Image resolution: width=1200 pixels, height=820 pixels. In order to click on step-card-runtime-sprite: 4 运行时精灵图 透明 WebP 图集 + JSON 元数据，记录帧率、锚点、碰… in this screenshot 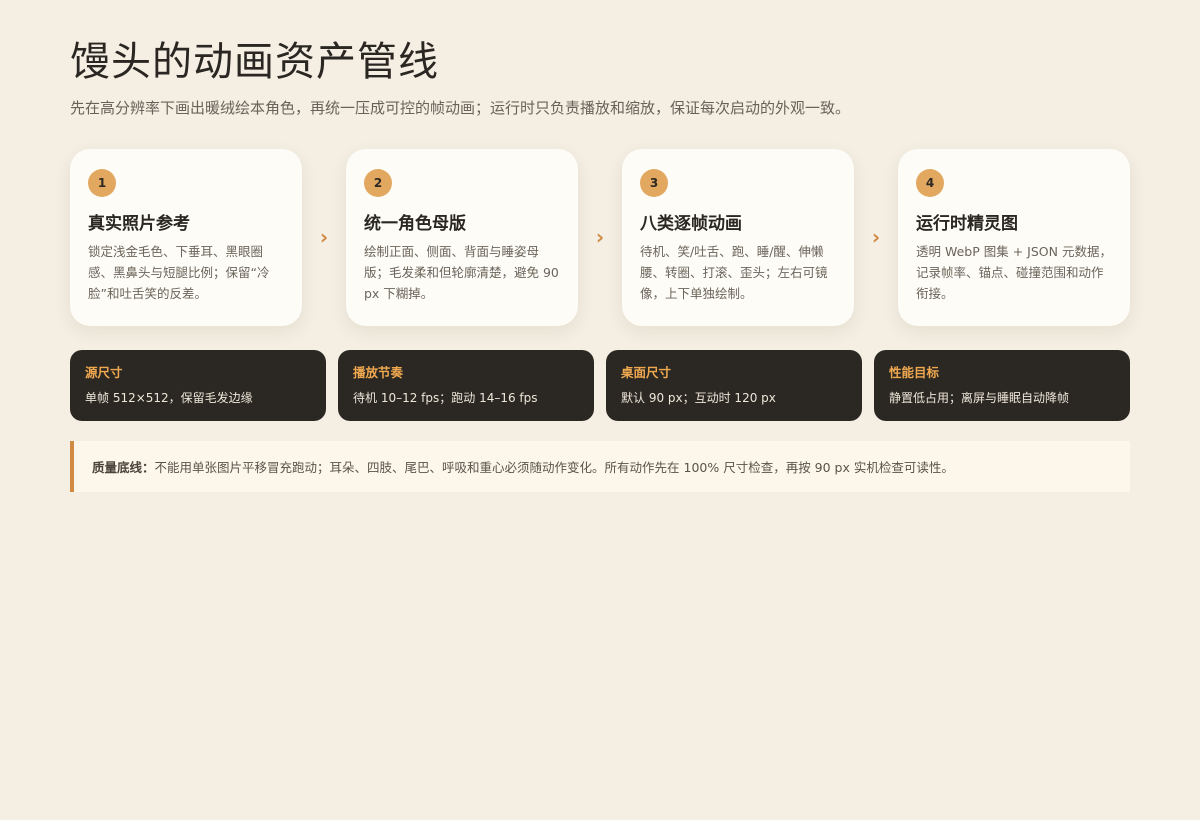, I will do `click(1014, 237)`.